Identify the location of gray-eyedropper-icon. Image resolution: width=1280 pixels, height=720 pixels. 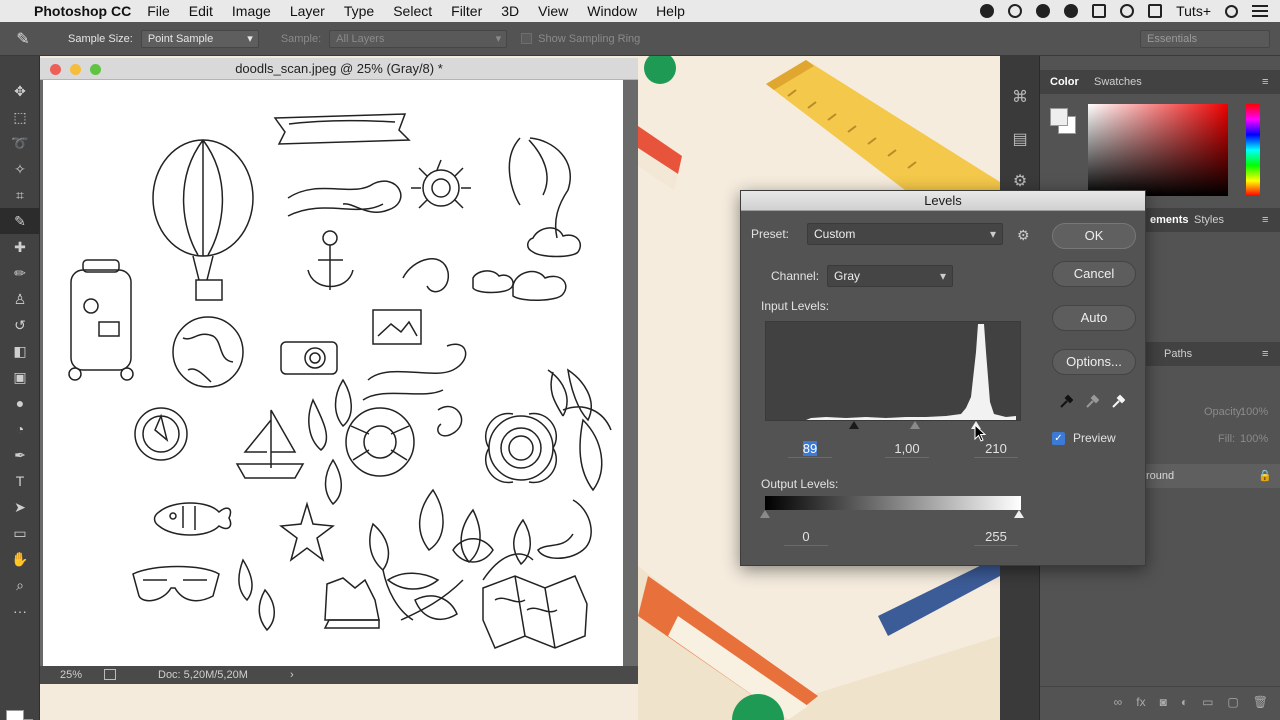
(1092, 401).